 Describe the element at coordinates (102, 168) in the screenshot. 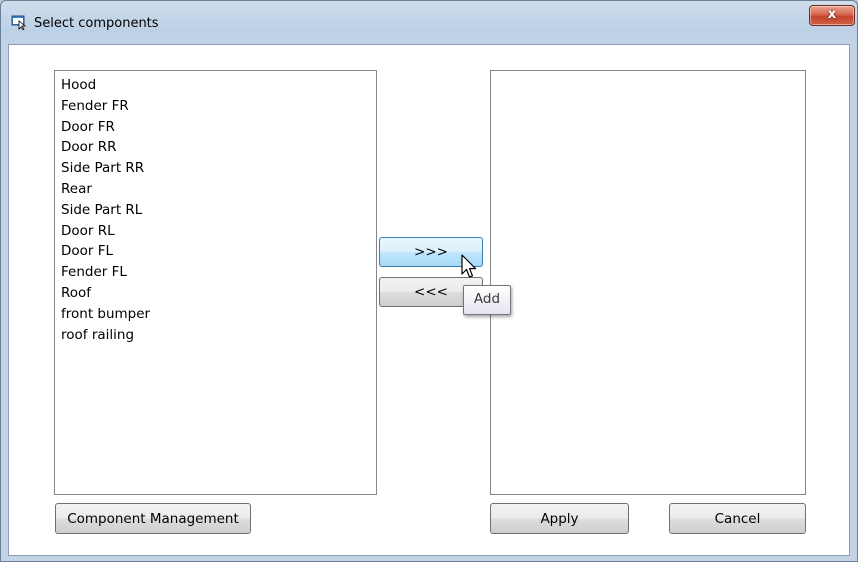

I see `list-item: Side Part RR` at that location.